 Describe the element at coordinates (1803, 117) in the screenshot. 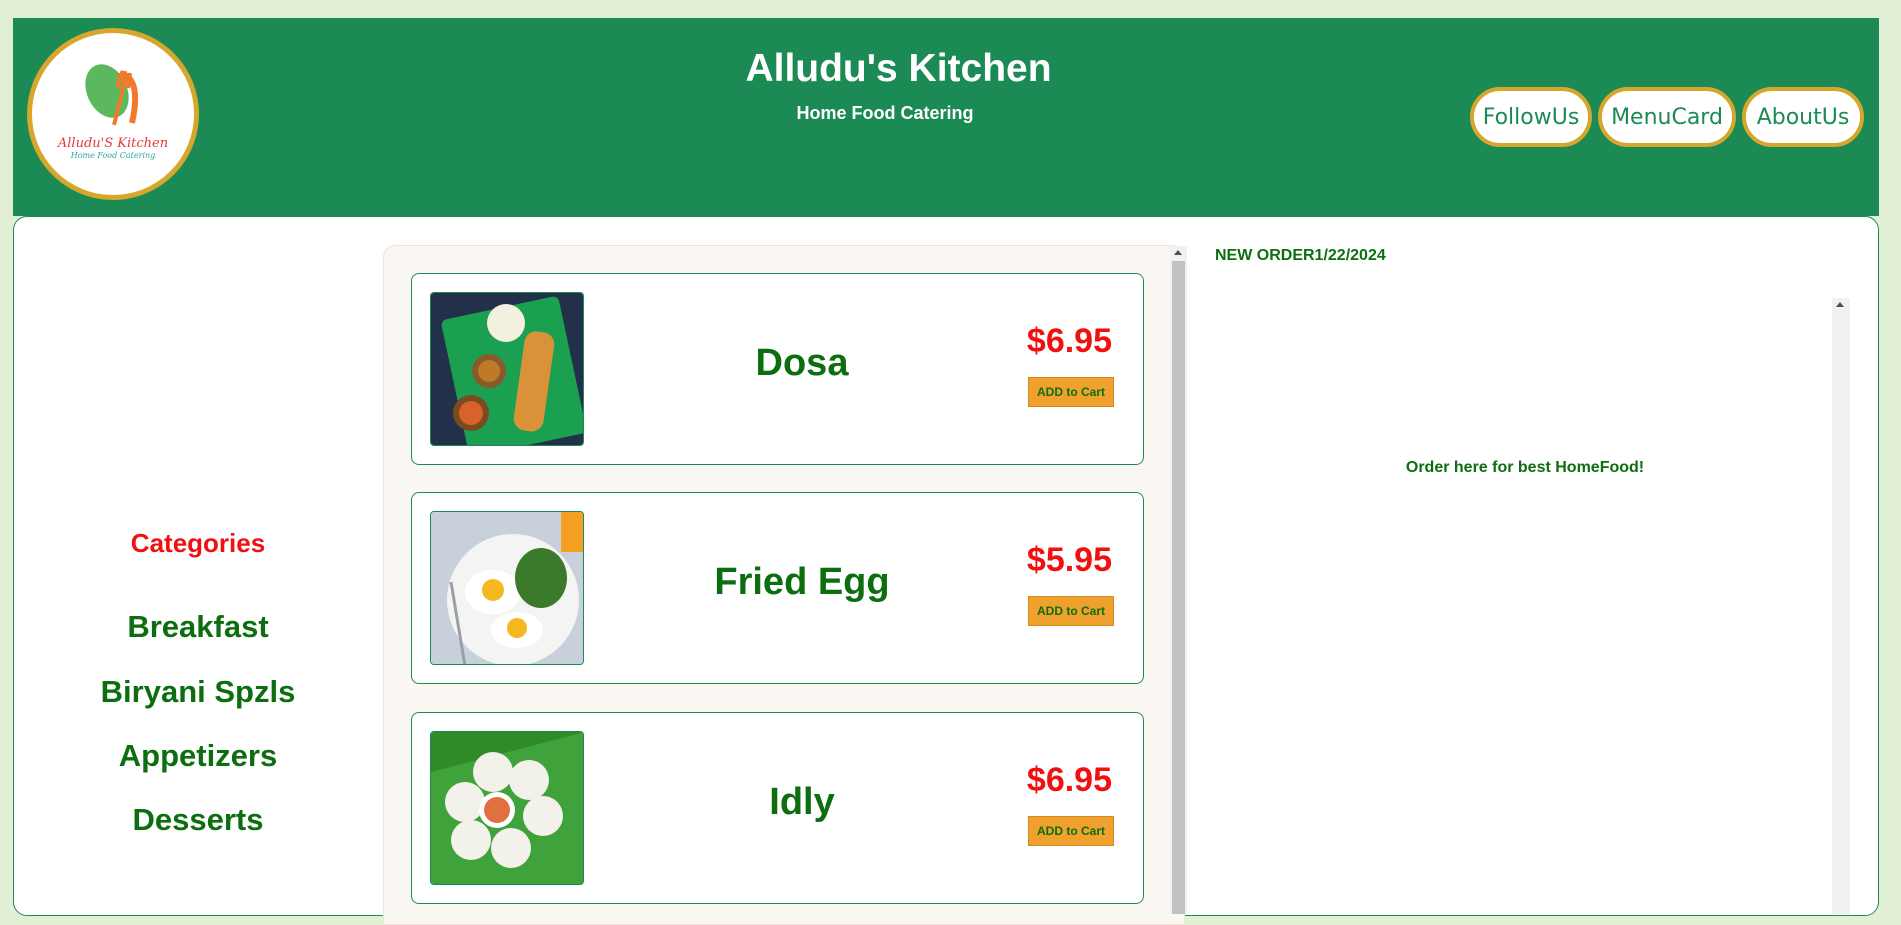

I see `nav-about-us-button: AboutUs` at that location.